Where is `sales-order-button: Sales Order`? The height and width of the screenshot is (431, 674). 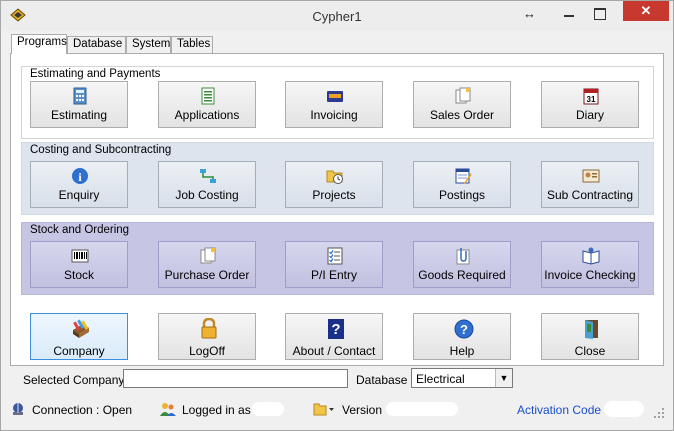
sales-order-button: Sales Order is located at coordinates (462, 104).